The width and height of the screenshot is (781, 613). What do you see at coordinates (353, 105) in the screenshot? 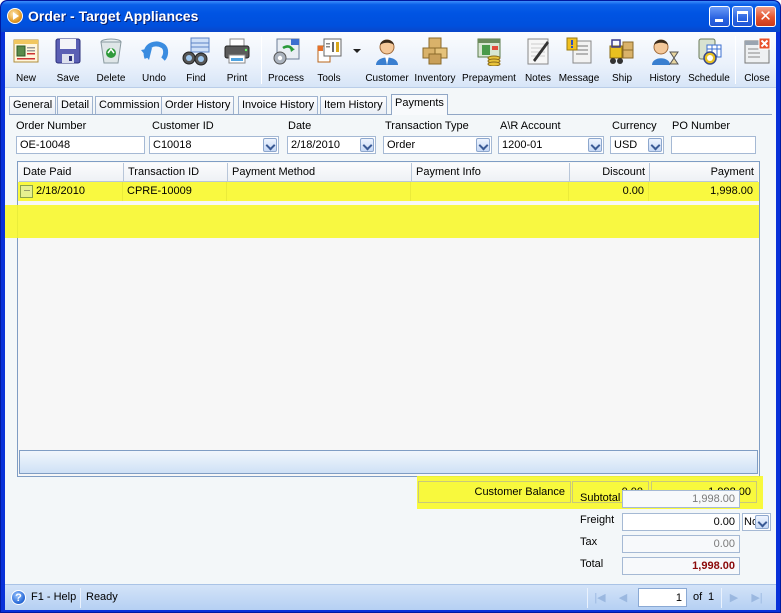
I see `tab-item-history: Item History` at bounding box center [353, 105].